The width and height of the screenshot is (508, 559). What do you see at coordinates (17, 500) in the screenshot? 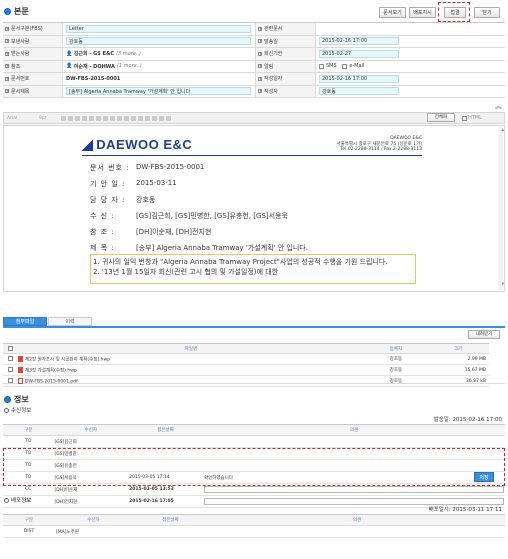
I see `distribution-header: 배포정보` at bounding box center [17, 500].